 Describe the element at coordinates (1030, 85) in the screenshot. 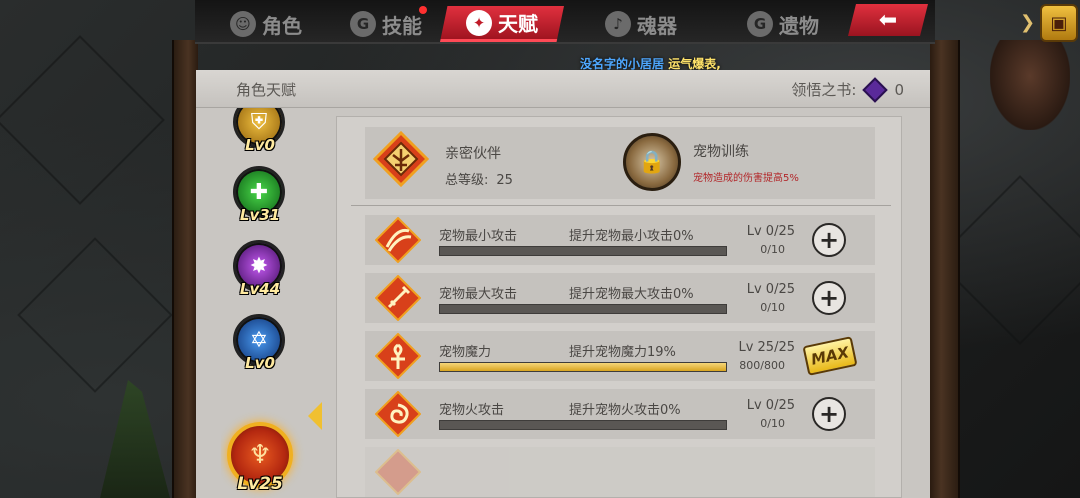

I see `character-portrait` at that location.